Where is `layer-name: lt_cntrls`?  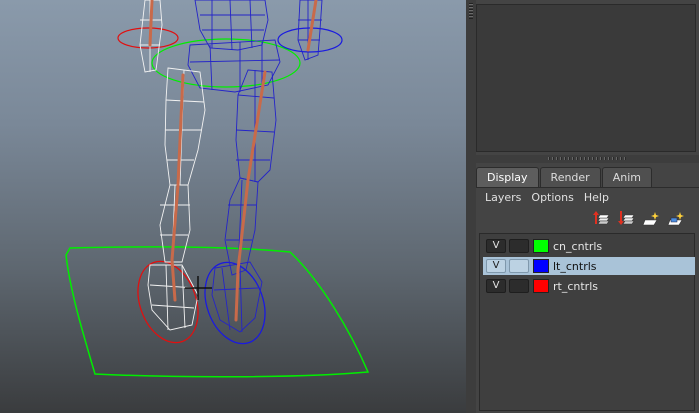
layer-name: lt_cntrls is located at coordinates (575, 266).